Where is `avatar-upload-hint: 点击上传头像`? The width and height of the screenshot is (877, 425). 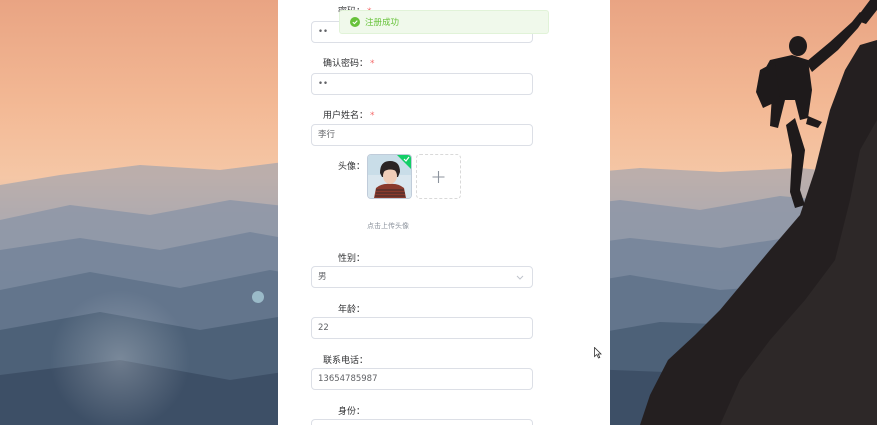
avatar-upload-hint: 点击上传头像 is located at coordinates (388, 226).